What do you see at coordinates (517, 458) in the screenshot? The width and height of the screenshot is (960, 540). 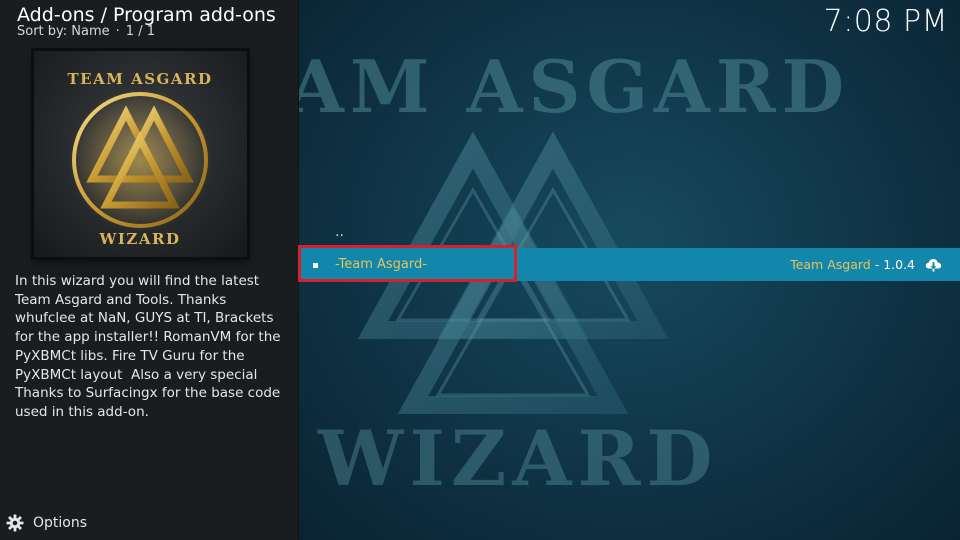 I see `fanart-title-bottom: WIZARD` at bounding box center [517, 458].